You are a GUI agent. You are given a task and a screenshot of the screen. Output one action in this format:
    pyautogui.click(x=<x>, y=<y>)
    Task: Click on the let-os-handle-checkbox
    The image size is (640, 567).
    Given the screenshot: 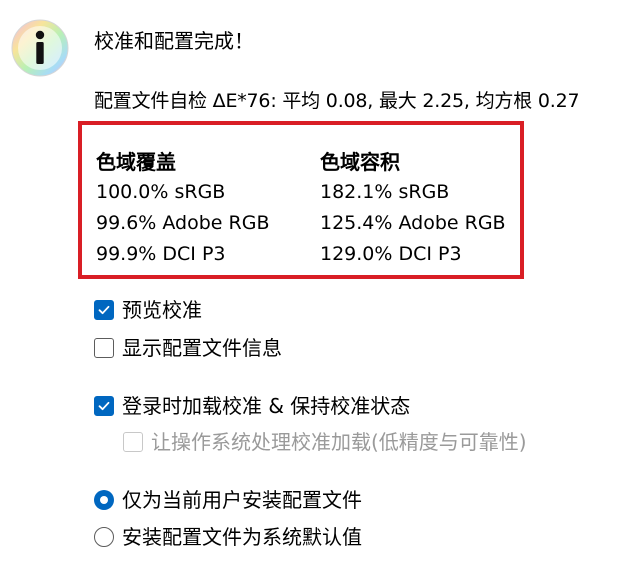 What is the action you would take?
    pyautogui.click(x=133, y=442)
    